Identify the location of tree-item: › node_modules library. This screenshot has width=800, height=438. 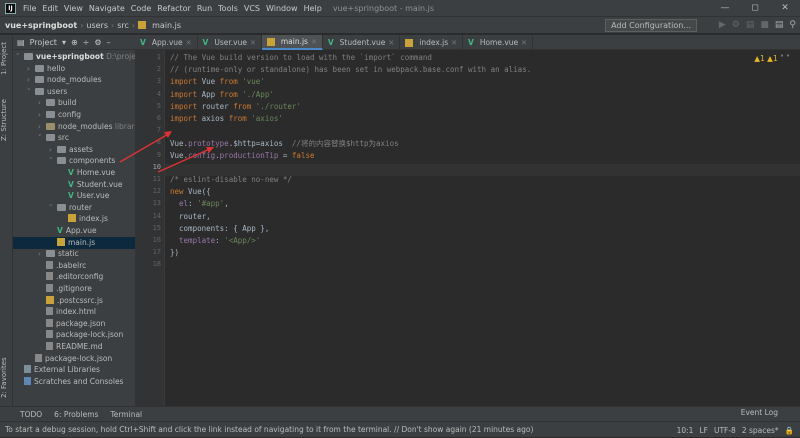
(74, 127).